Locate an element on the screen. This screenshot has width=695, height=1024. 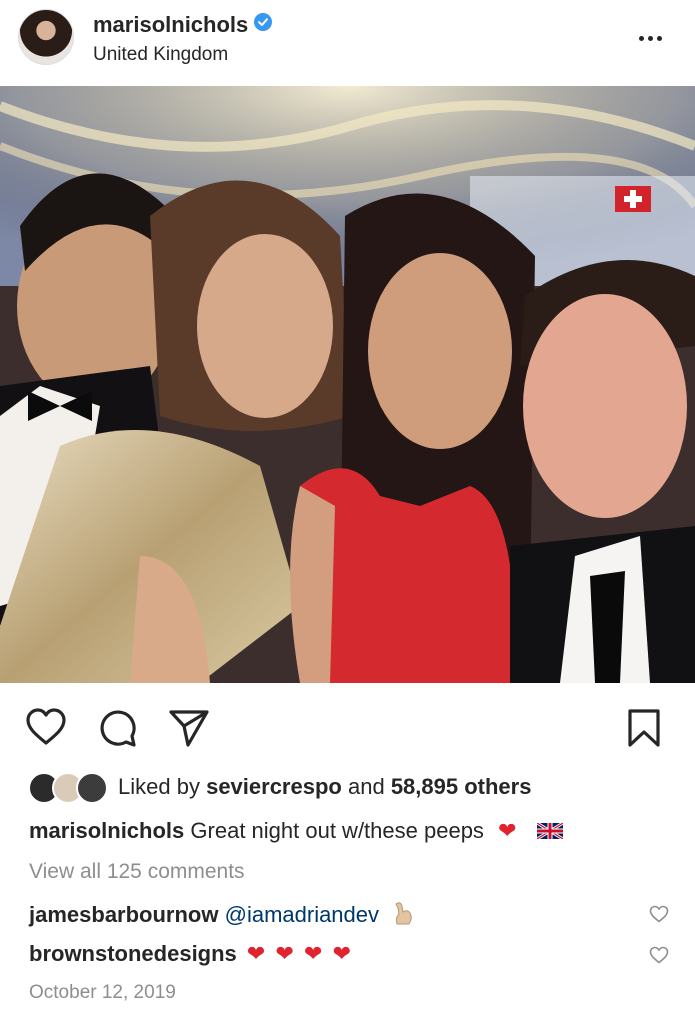
more-options-icon is located at coordinates (654, 34).